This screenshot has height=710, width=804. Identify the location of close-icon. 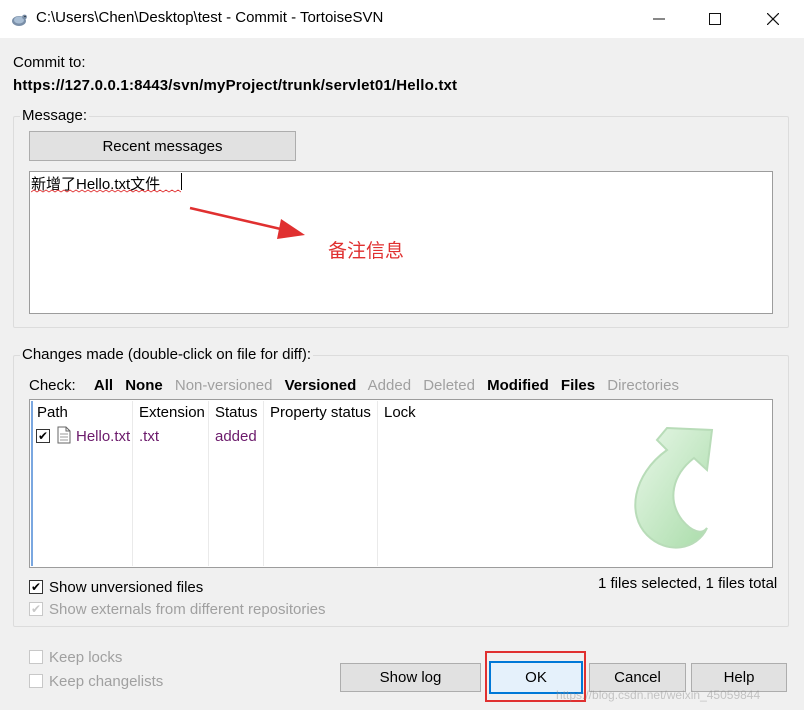
(773, 19).